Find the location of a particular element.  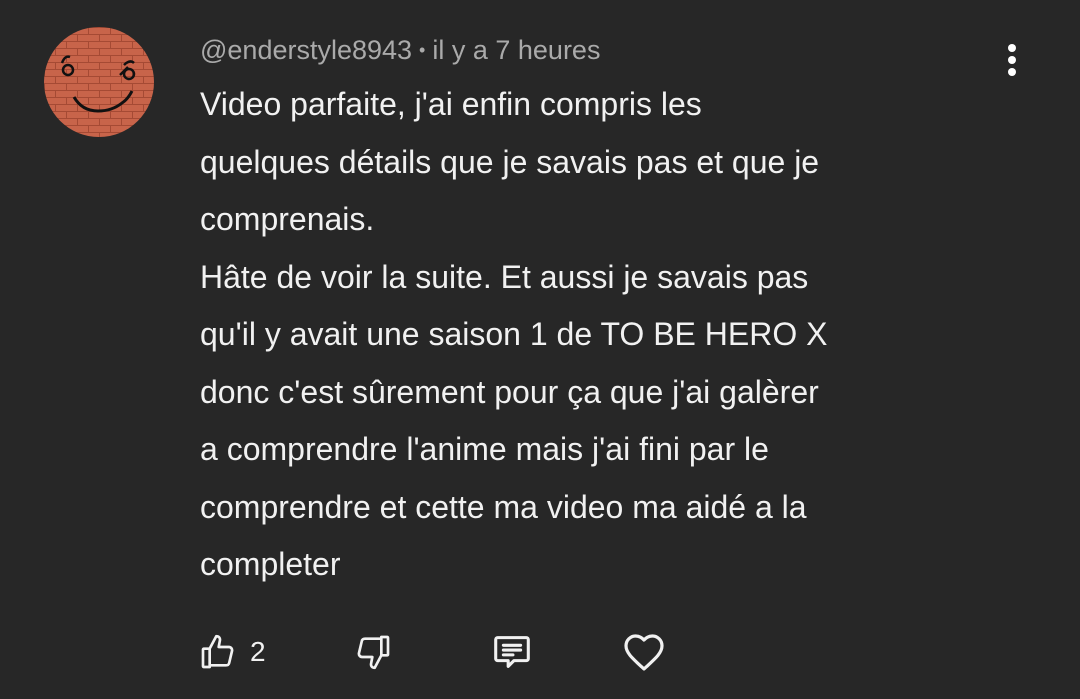

heart-icon is located at coordinates (644, 652).